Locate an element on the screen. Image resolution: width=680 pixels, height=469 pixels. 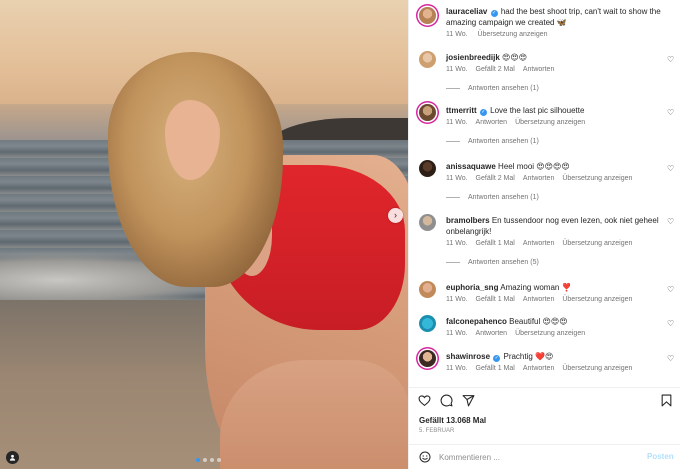
view-replies-link: Antworten ansehen (5) is located at coordinates (492, 262).